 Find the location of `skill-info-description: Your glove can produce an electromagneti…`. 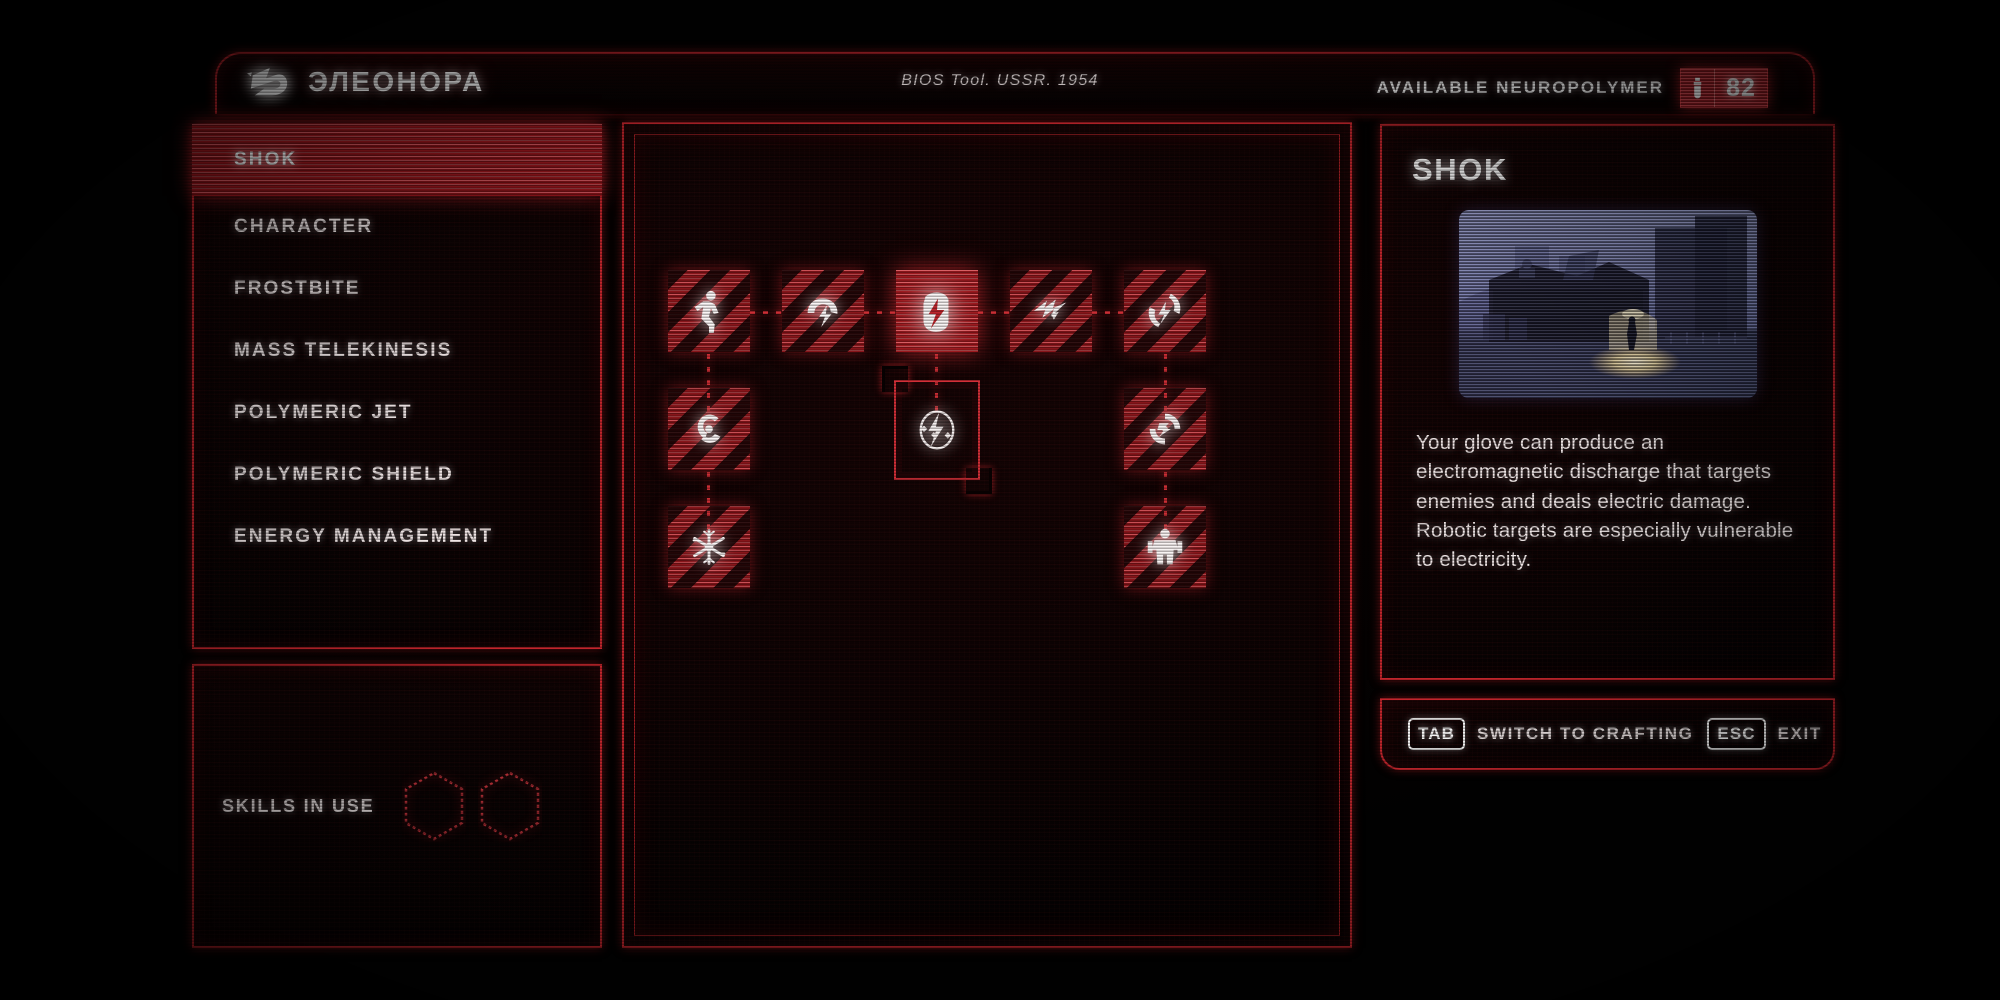

skill-info-description: Your glove can produce an electromagneti… is located at coordinates (1605, 501).